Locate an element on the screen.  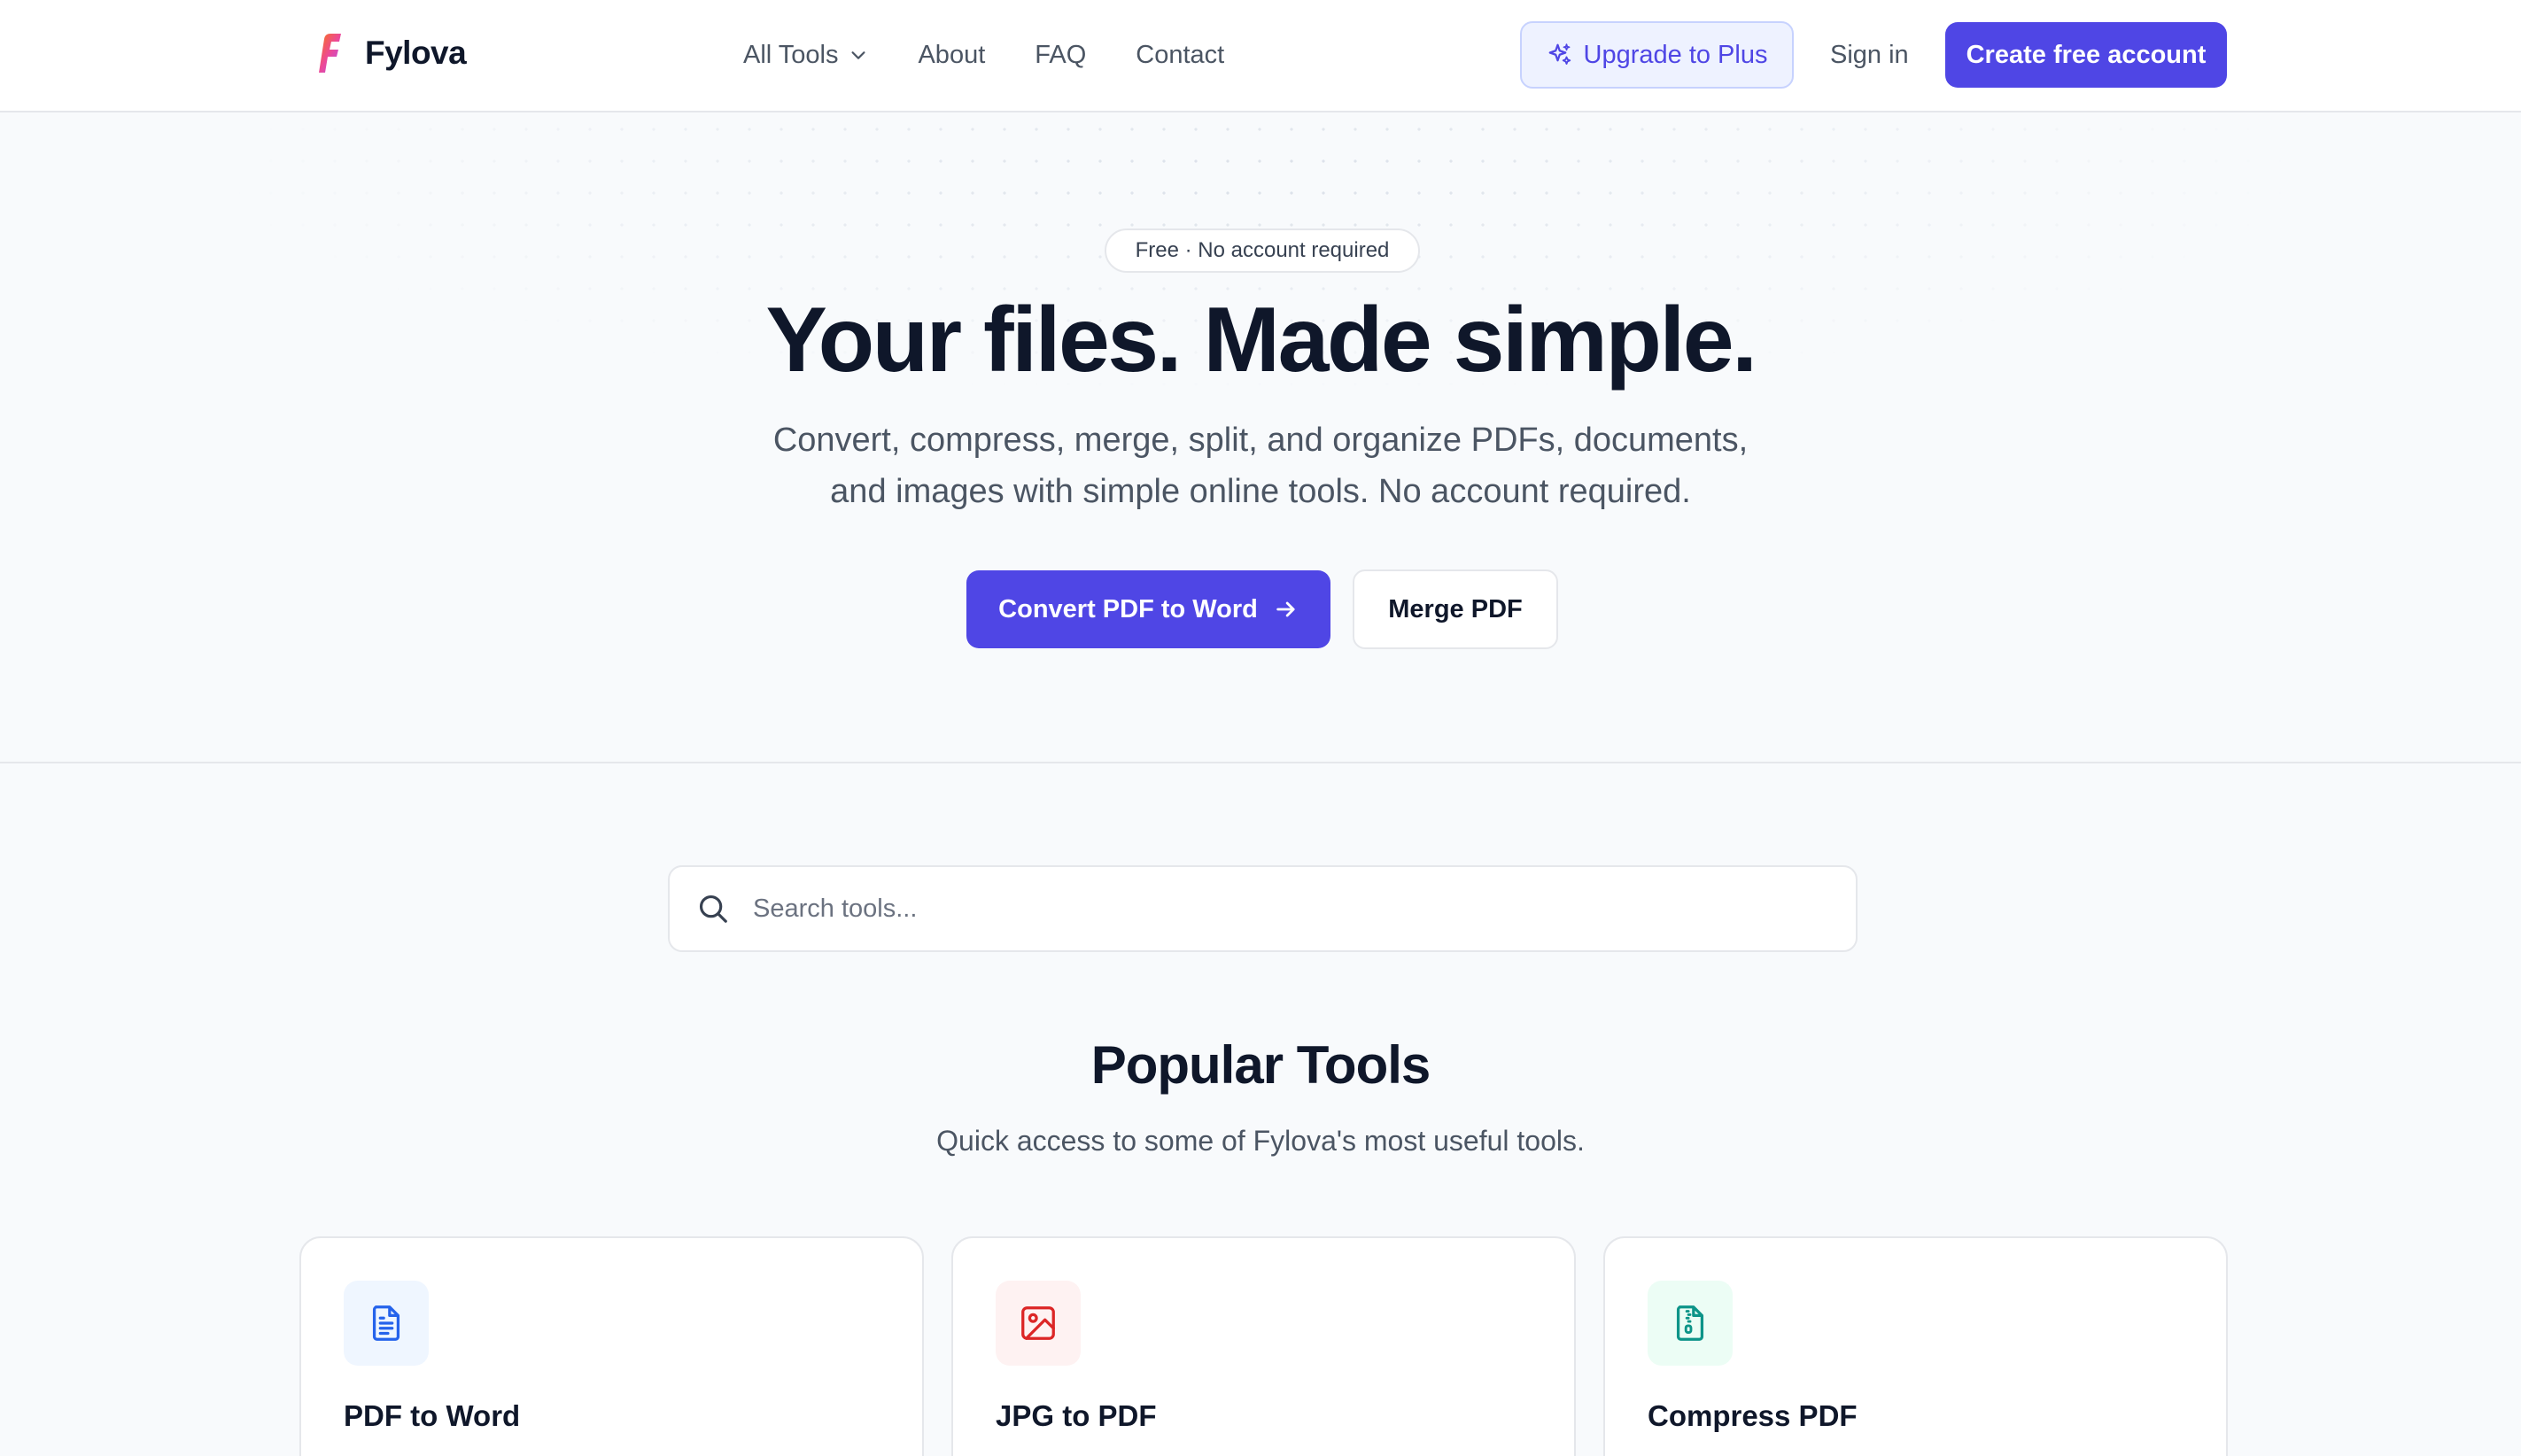
create-account-button: Create free account is located at coordinates (2086, 55).